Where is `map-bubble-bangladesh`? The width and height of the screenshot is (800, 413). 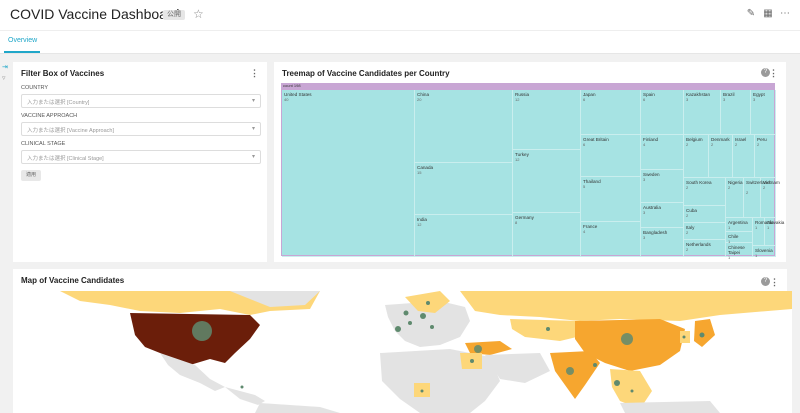
map-bubble-bangladesh is located at coordinates (595, 365).